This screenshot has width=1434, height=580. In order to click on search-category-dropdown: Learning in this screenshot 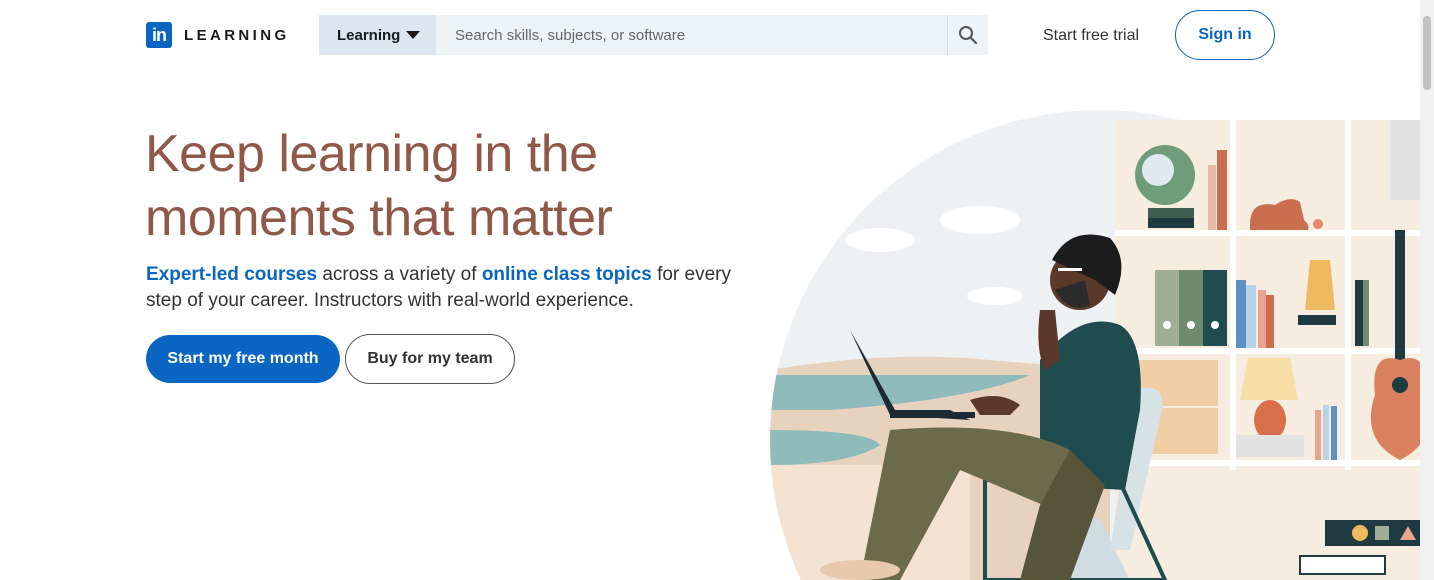, I will do `click(377, 35)`.